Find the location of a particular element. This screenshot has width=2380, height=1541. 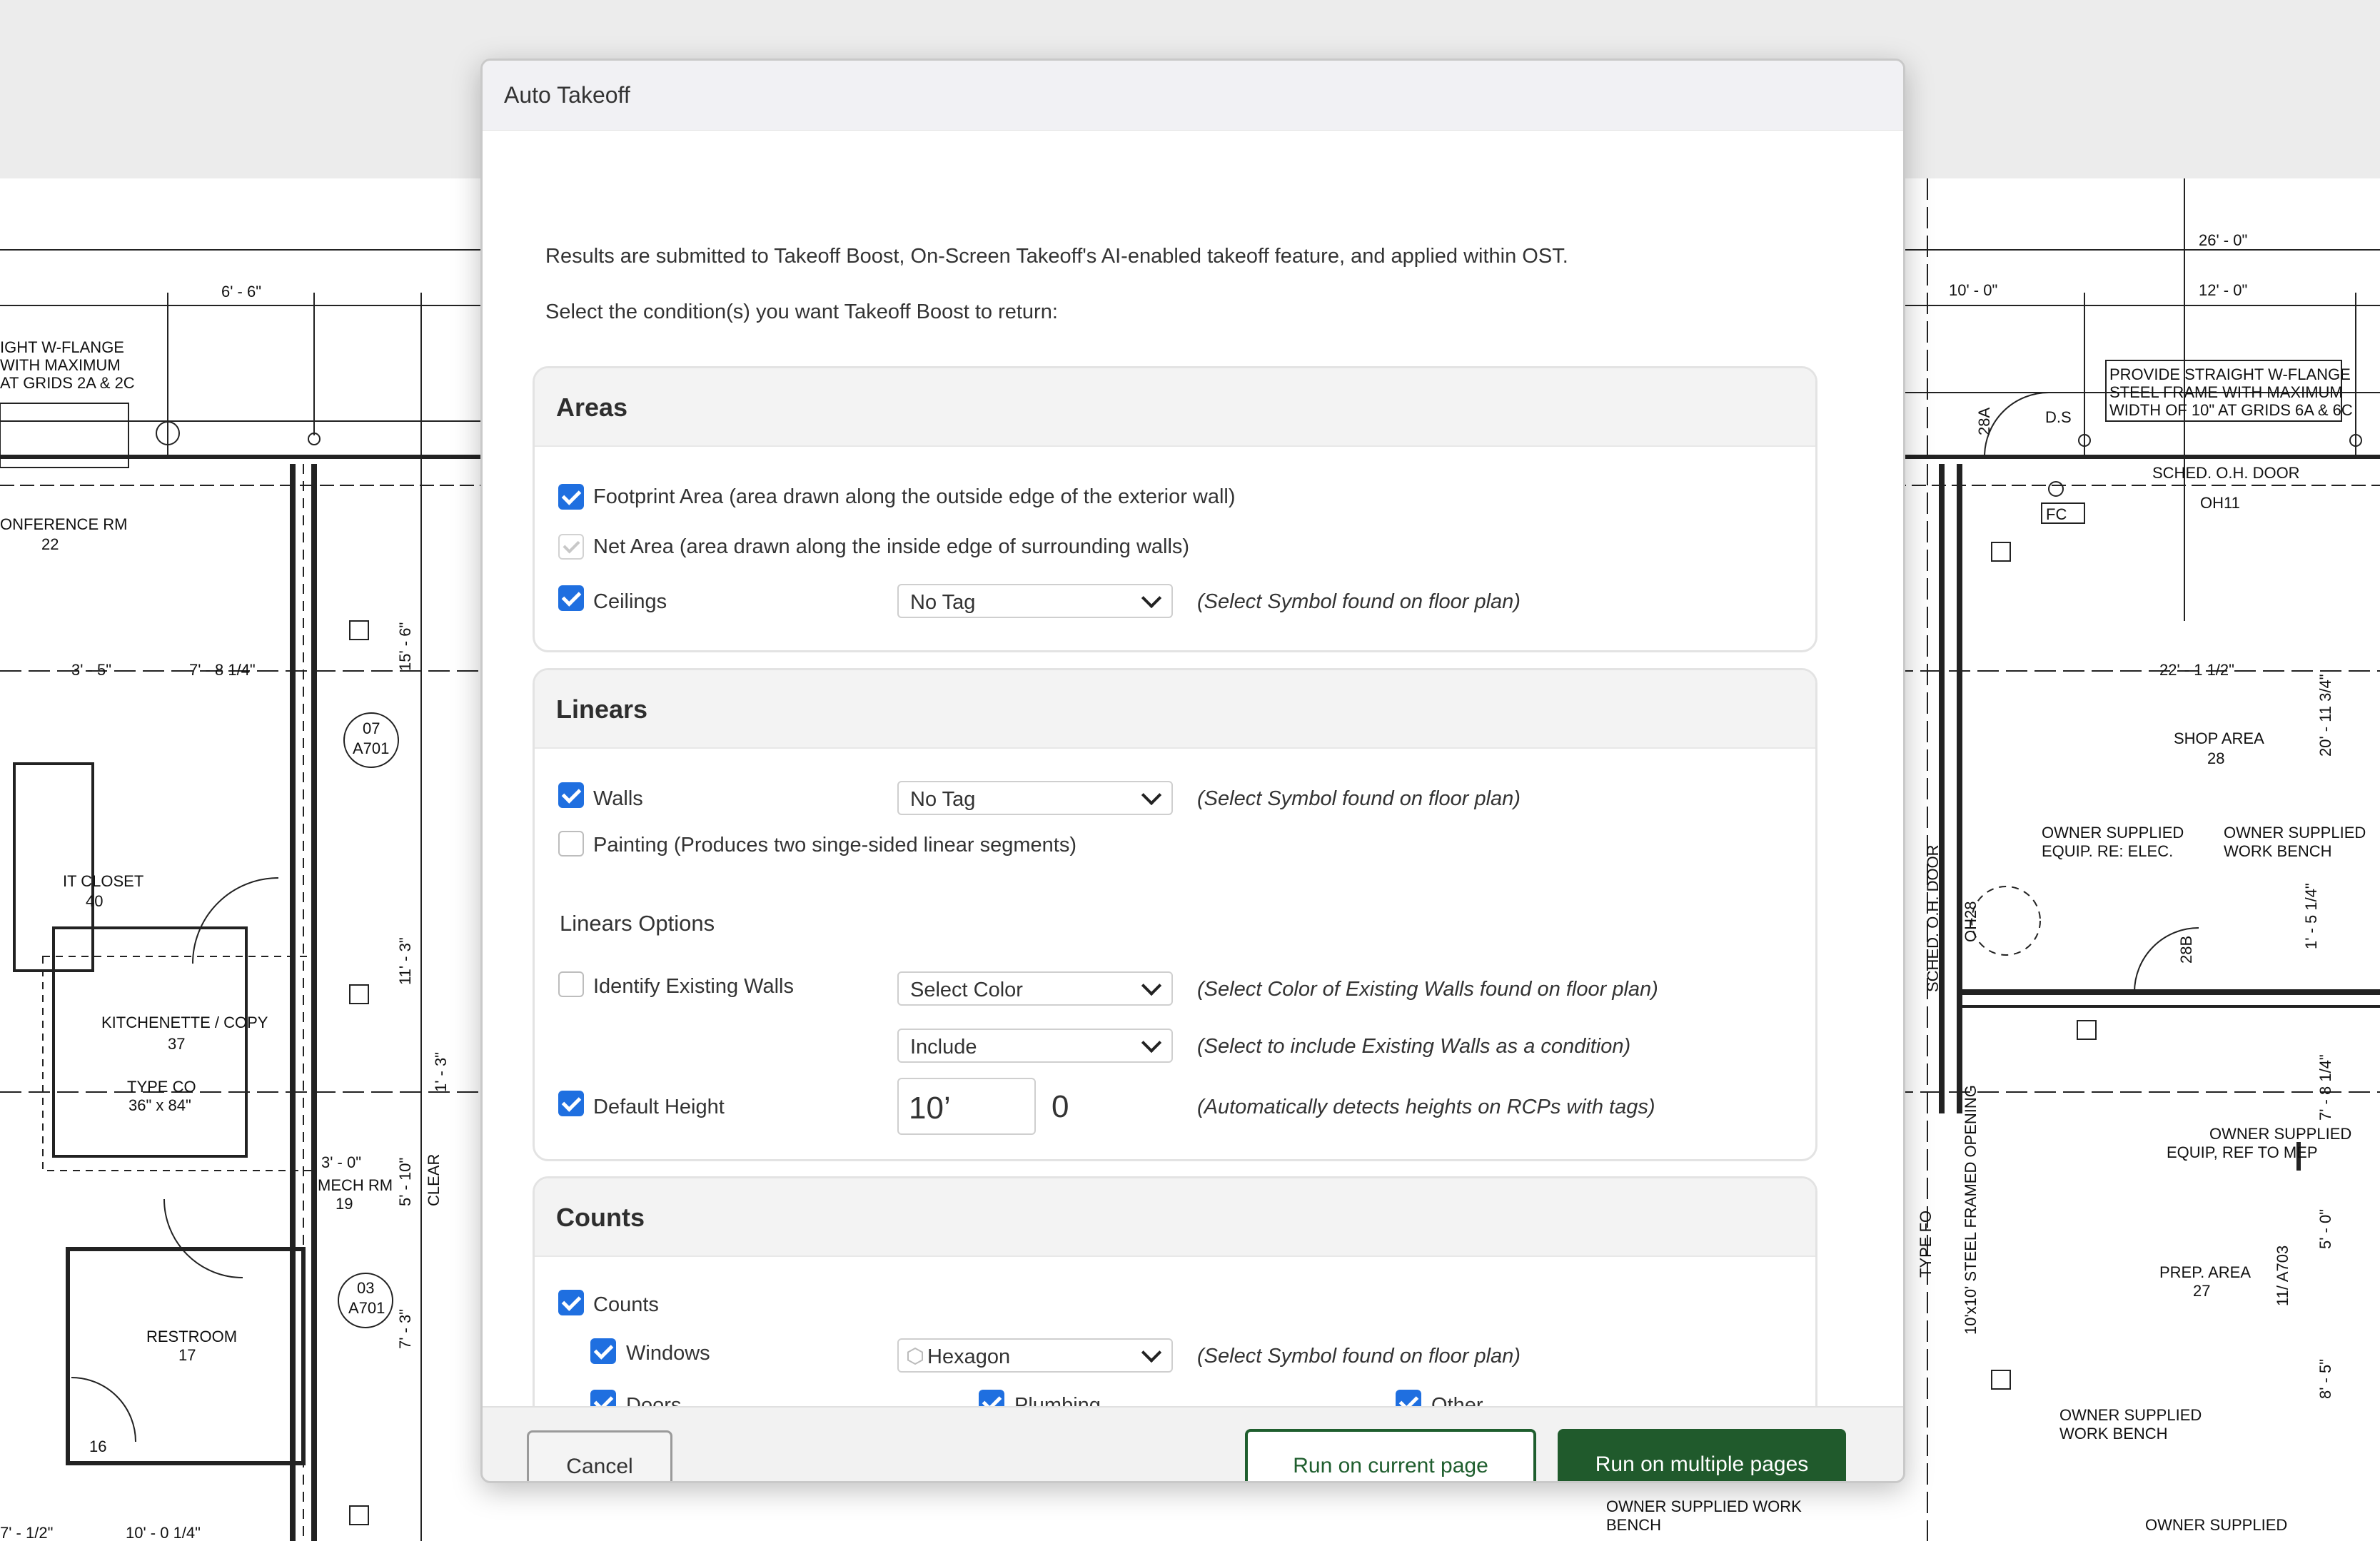

plan-label: STEEL FRAME WITH MAXIMUM is located at coordinates (2226, 392).